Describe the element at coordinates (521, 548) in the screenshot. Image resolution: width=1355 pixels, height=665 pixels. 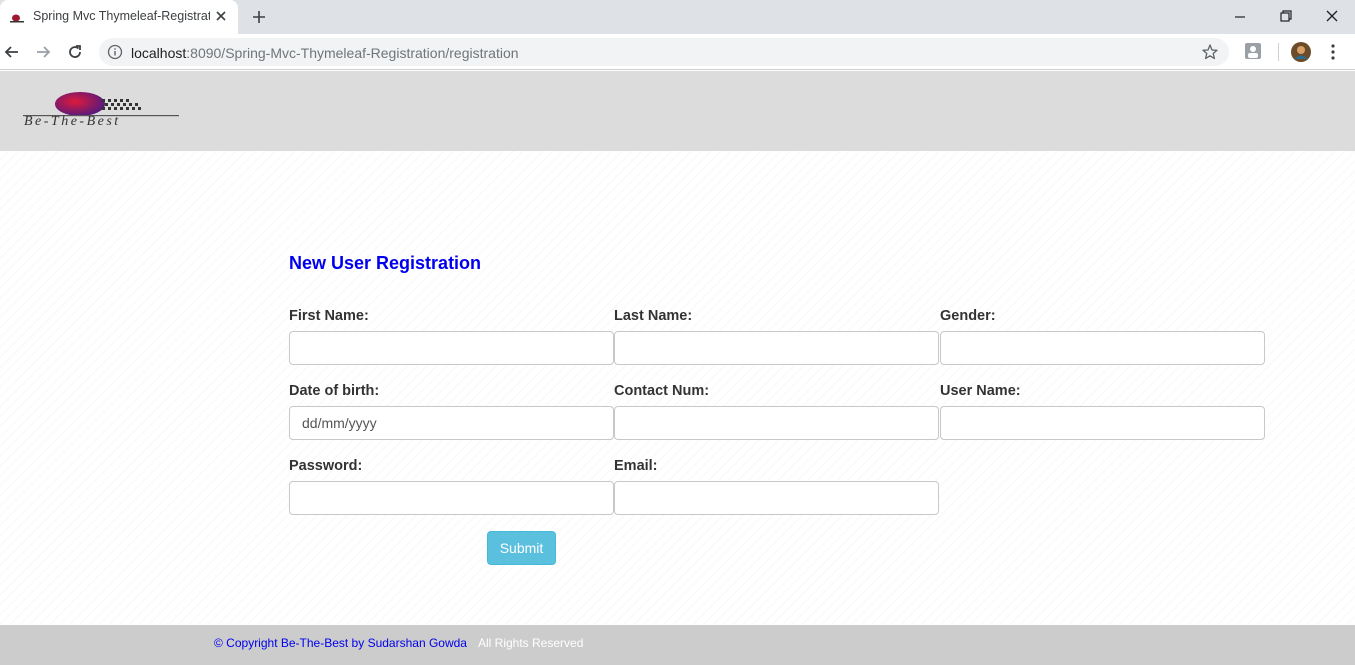
I see `submit-button: Submit` at that location.